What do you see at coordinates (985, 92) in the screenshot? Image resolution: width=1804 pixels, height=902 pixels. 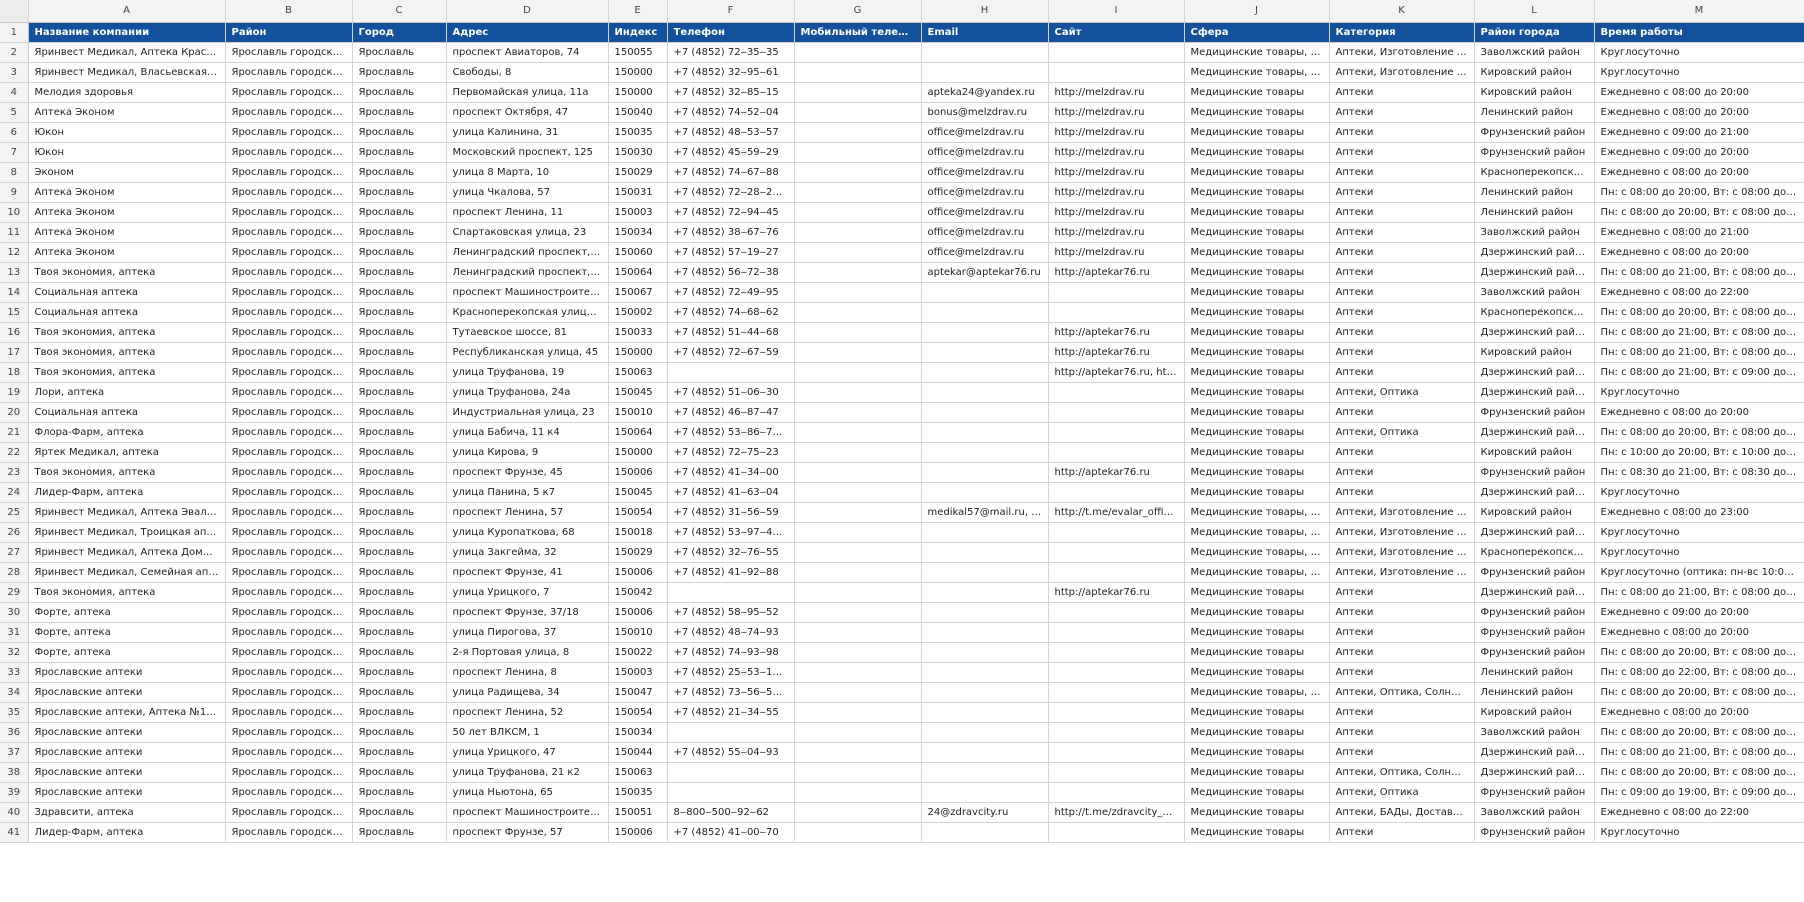 I see `cell: apteka24@yandex.ru` at bounding box center [985, 92].